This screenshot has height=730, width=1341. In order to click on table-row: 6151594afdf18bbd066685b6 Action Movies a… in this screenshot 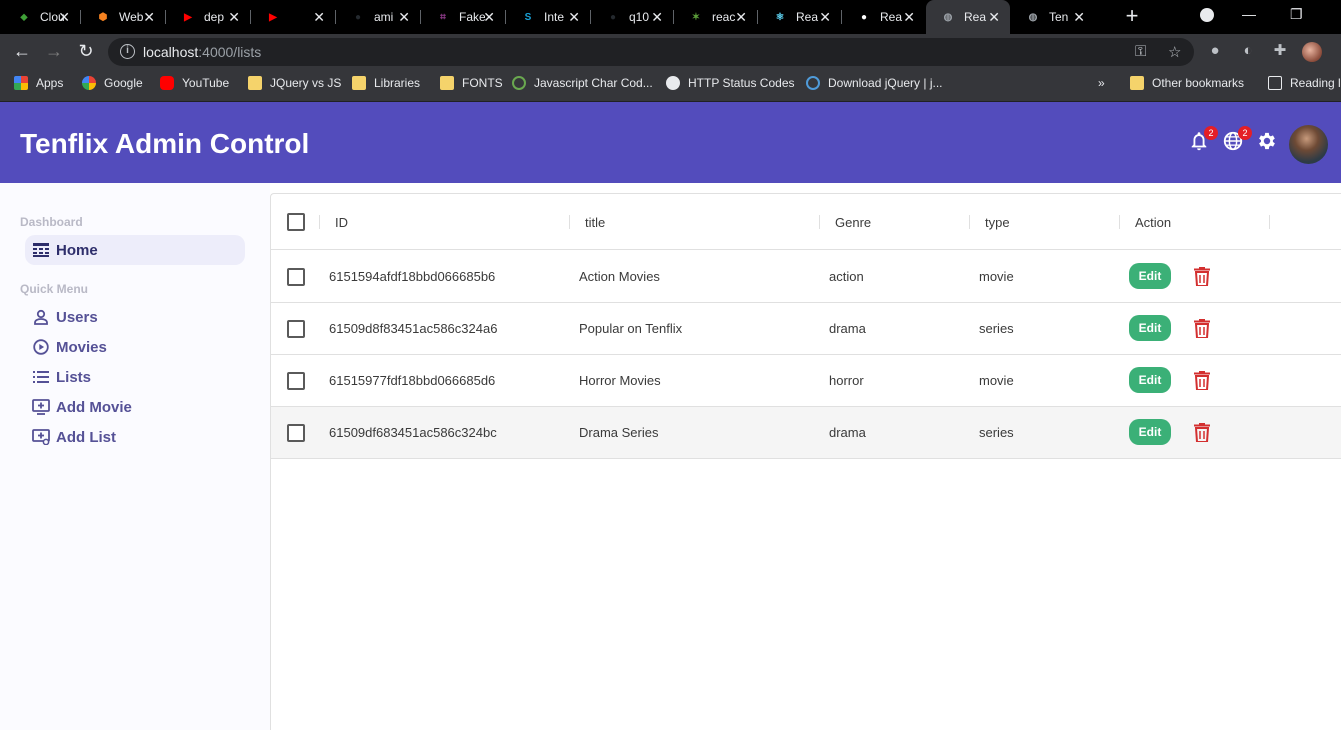, I will do `click(806, 277)`.